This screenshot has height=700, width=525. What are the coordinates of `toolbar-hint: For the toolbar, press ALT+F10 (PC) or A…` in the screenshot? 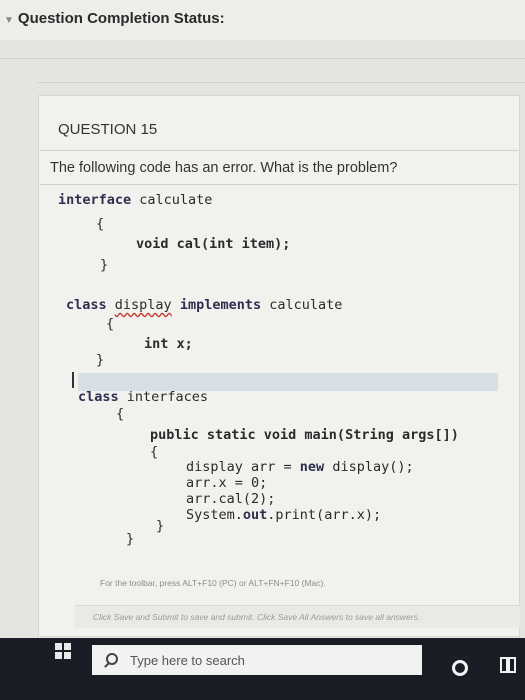 It's located at (213, 583).